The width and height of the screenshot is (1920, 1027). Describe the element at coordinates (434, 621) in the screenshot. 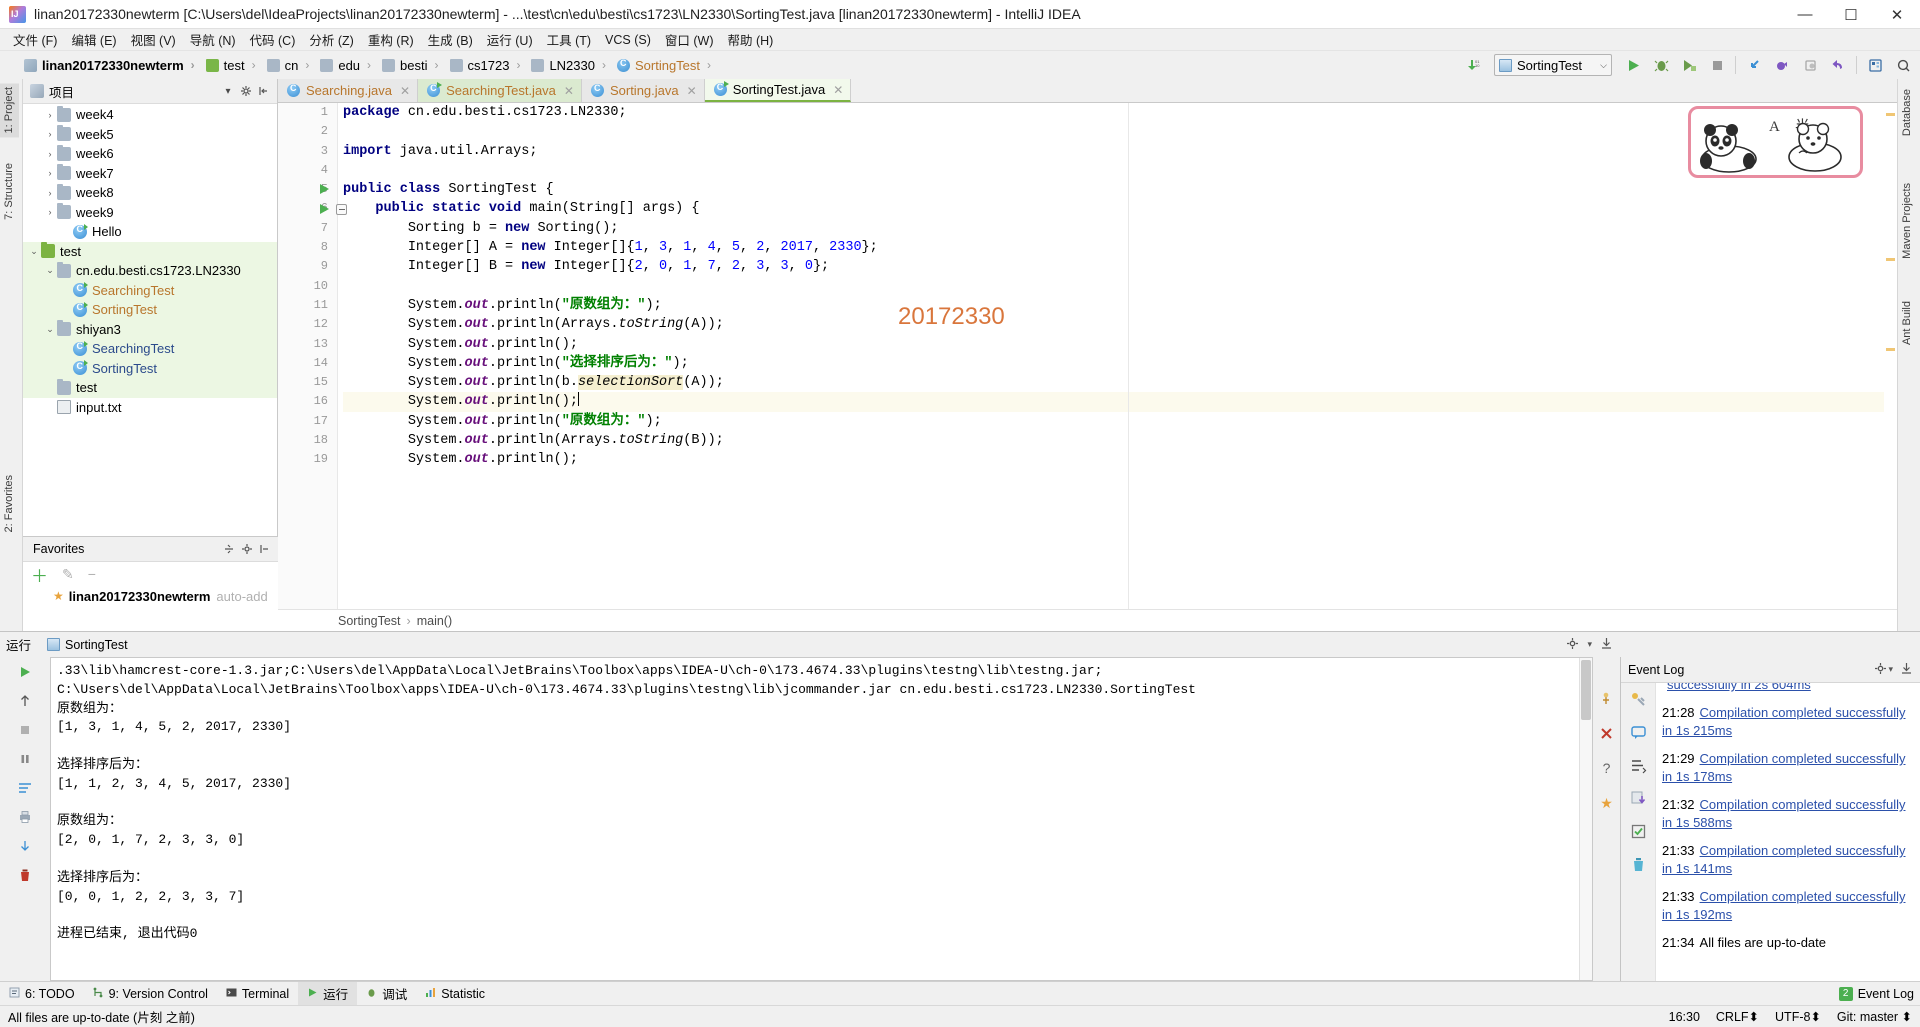

I see `breadcrumb-method: main()` at that location.